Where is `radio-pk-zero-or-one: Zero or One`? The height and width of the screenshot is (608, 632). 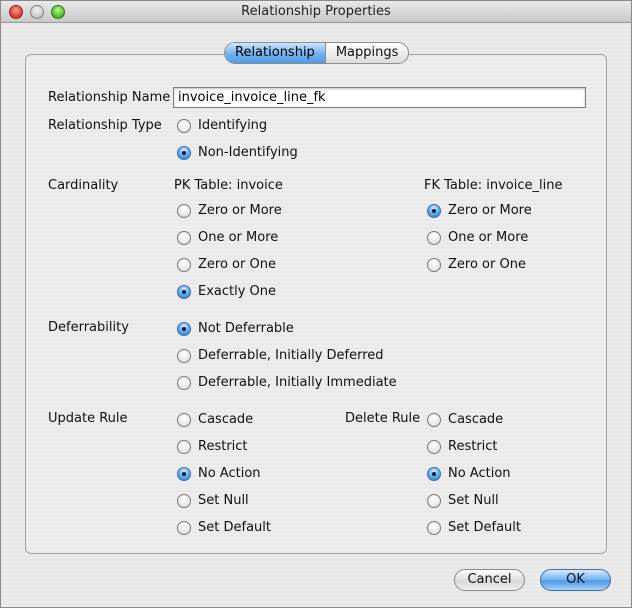 radio-pk-zero-or-one: Zero or One is located at coordinates (226, 264).